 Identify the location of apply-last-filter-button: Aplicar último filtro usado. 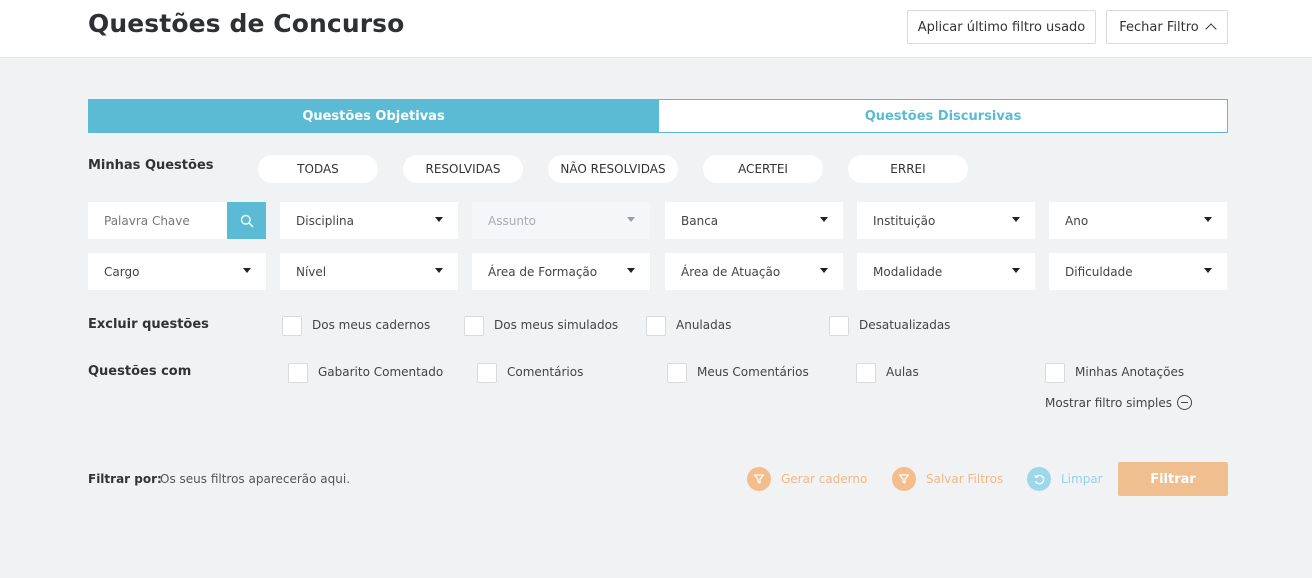
(1001, 27).